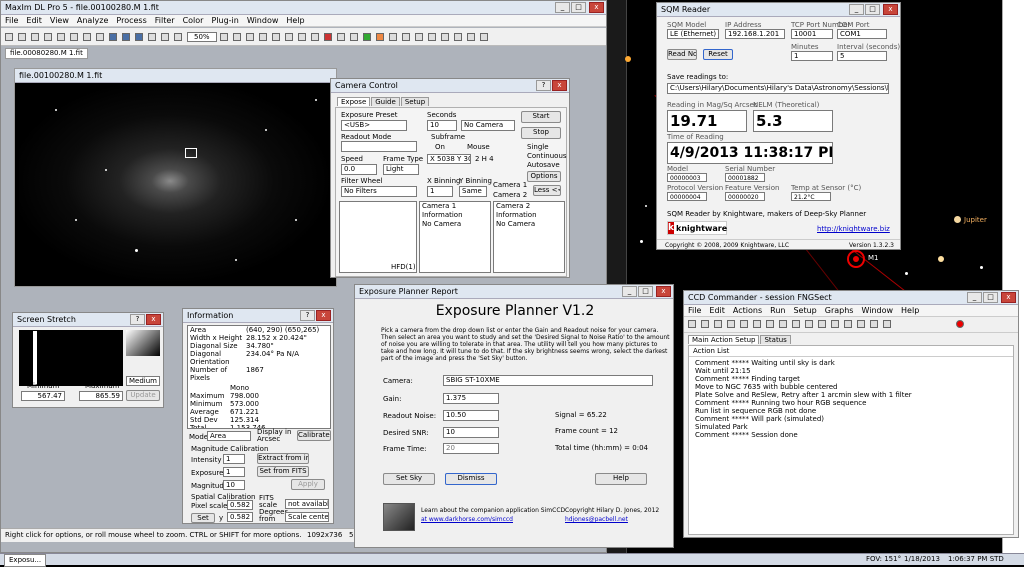  What do you see at coordinates (223, 36) in the screenshot?
I see `hand-icon` at bounding box center [223, 36].